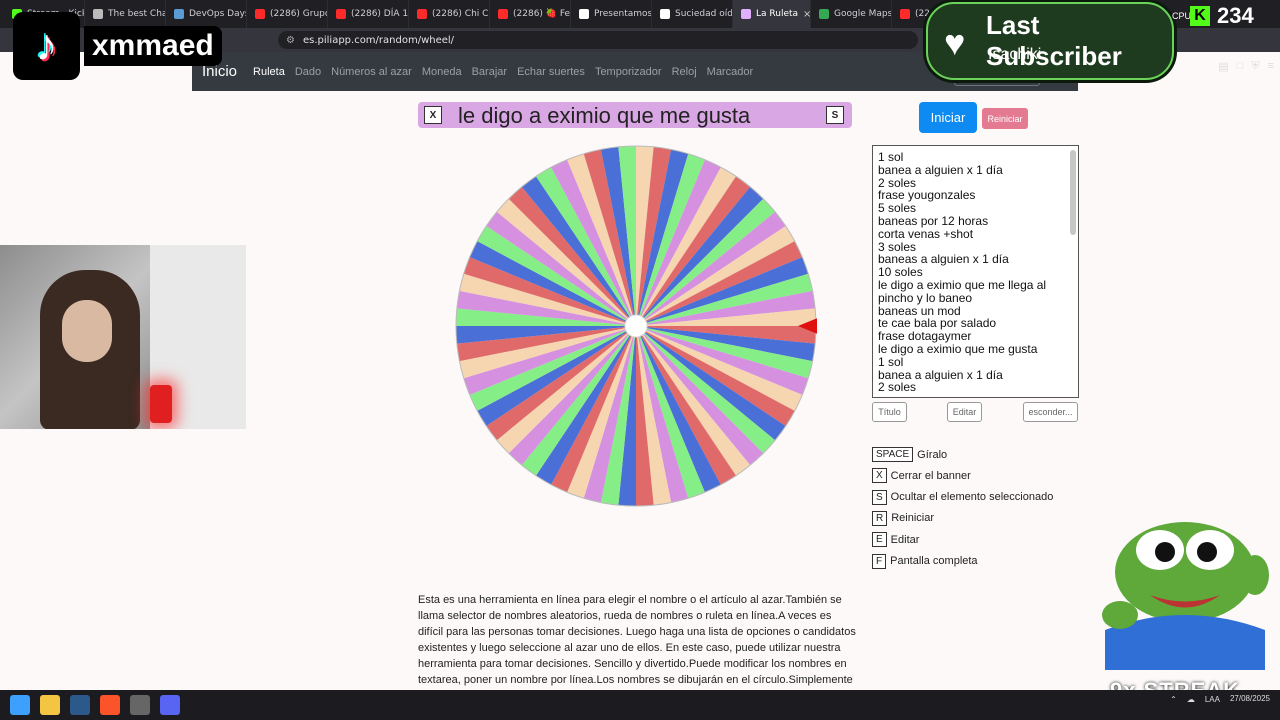  I want to click on start-button: Iniciar, so click(948, 117).